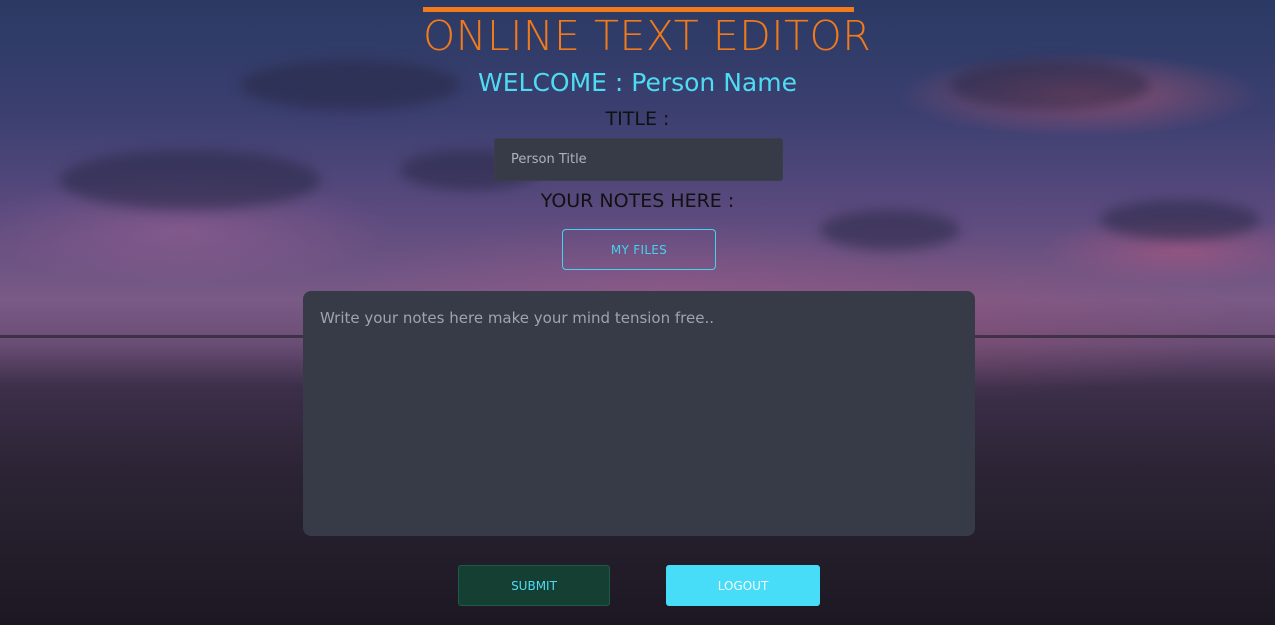  Describe the element at coordinates (637, 119) in the screenshot. I see `title-label: TITLE :` at that location.